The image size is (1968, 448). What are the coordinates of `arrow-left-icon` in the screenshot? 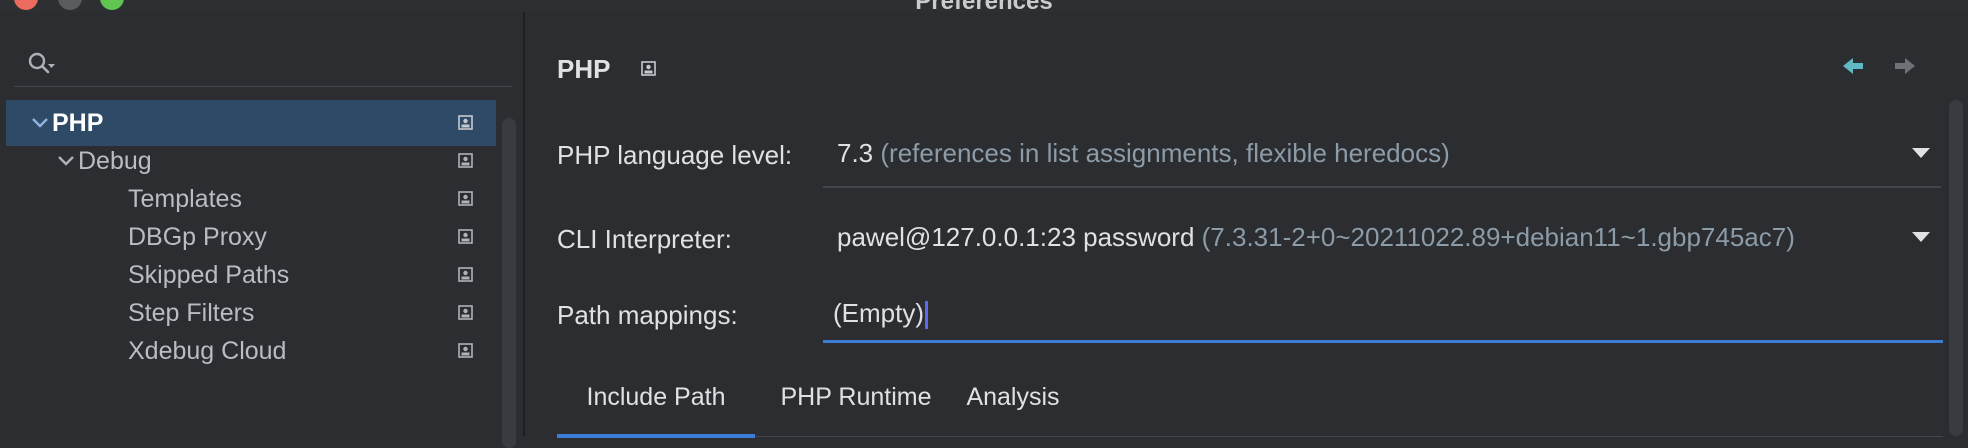 It's located at (1853, 66).